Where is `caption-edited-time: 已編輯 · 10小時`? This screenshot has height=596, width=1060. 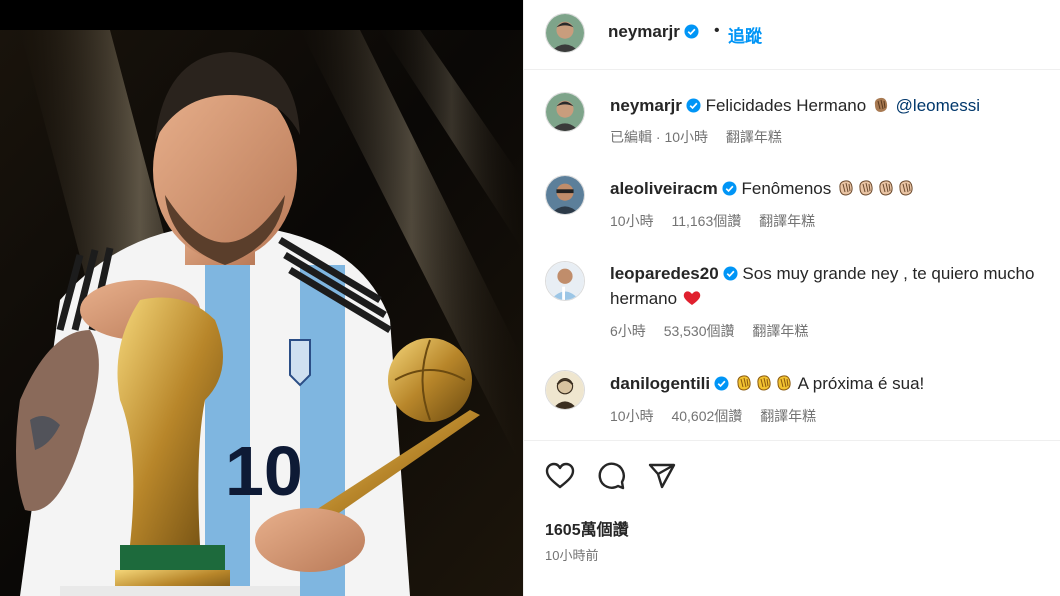
caption-edited-time: 已編輯 · 10小時 is located at coordinates (659, 137).